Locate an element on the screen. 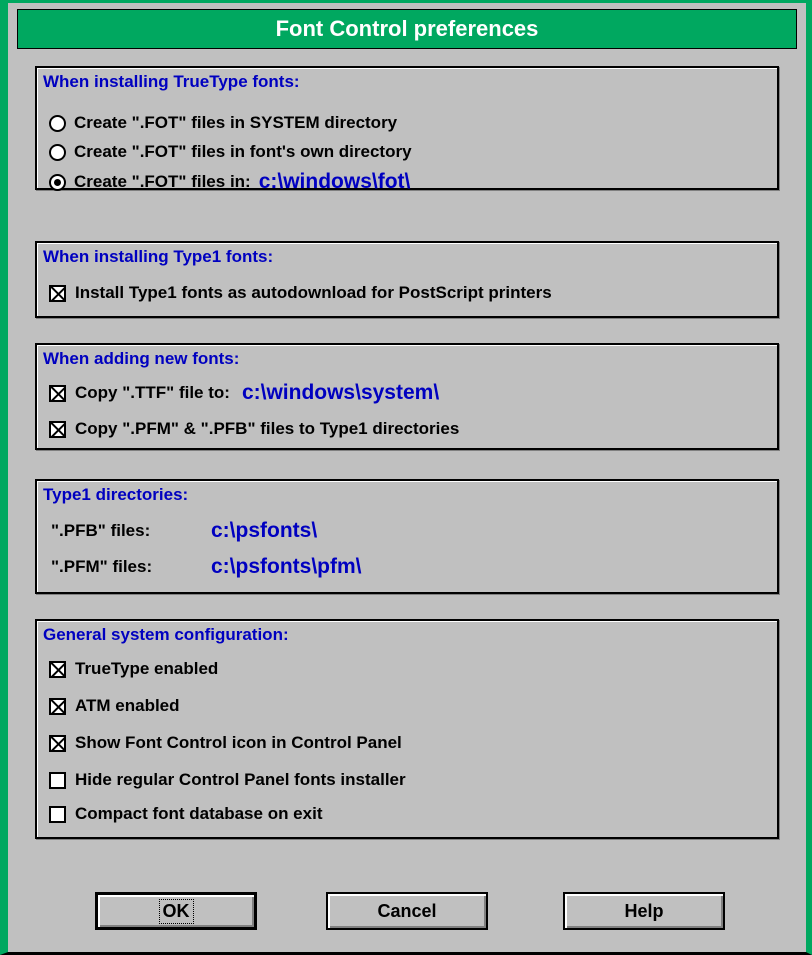 Image resolution: width=812 pixels, height=955 pixels. checkbox-label: Show Font Control icon in Control Panel is located at coordinates (238, 742).